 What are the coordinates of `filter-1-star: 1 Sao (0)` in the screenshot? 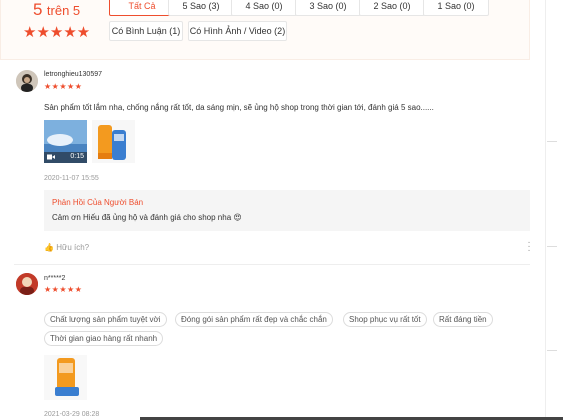 It's located at (456, 8).